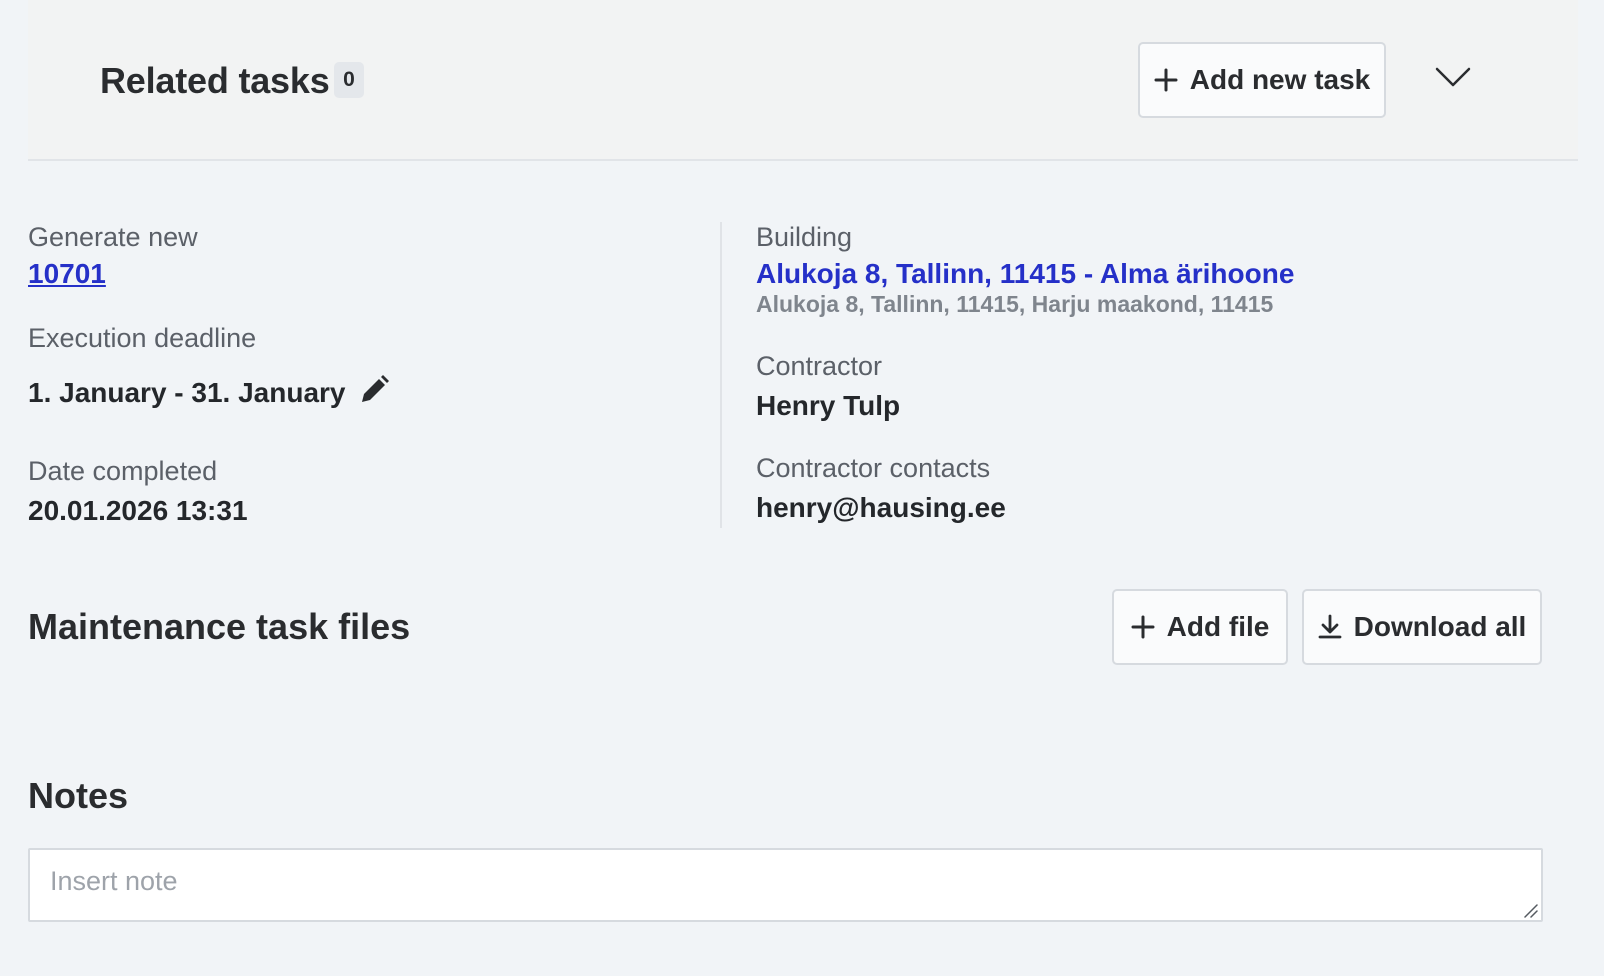 This screenshot has height=976, width=1604. Describe the element at coordinates (721, 375) in the screenshot. I see `column-divider` at that location.